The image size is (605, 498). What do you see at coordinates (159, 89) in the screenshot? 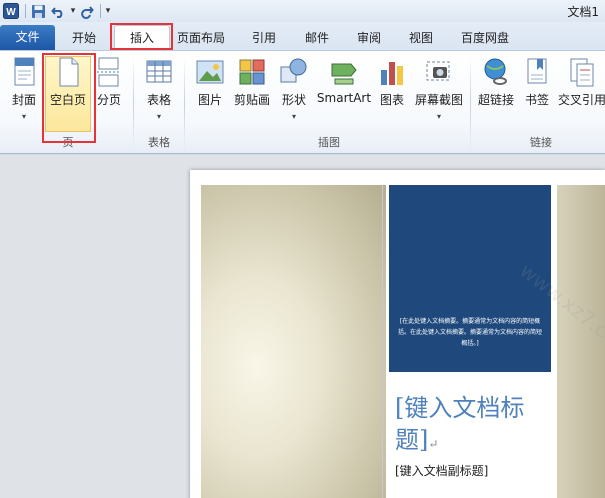
I see `table-button: 表格 ▾` at bounding box center [159, 89].